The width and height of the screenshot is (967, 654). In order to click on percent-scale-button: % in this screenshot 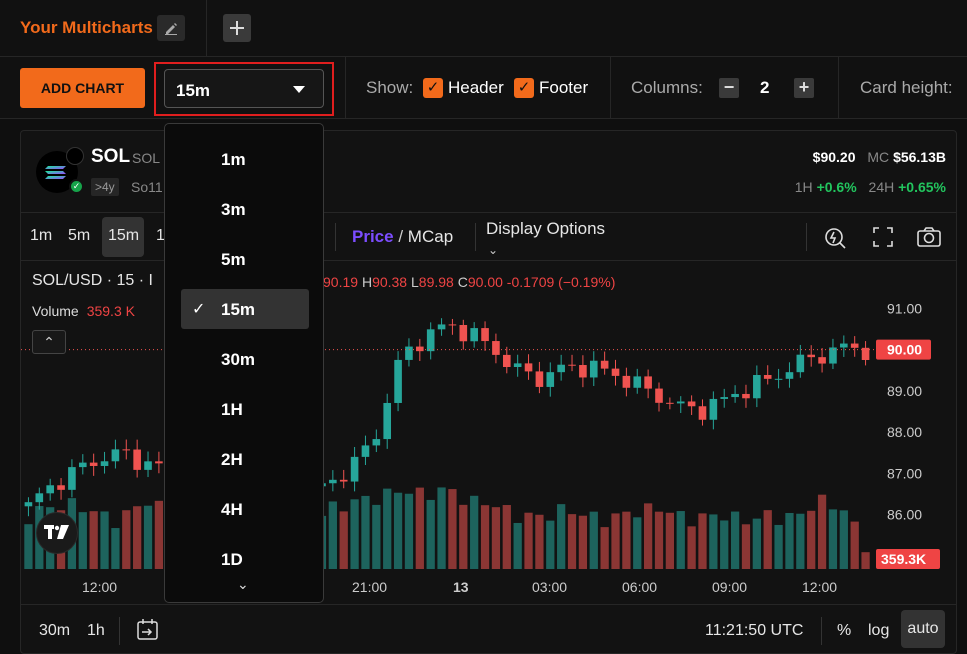, I will do `click(844, 631)`.